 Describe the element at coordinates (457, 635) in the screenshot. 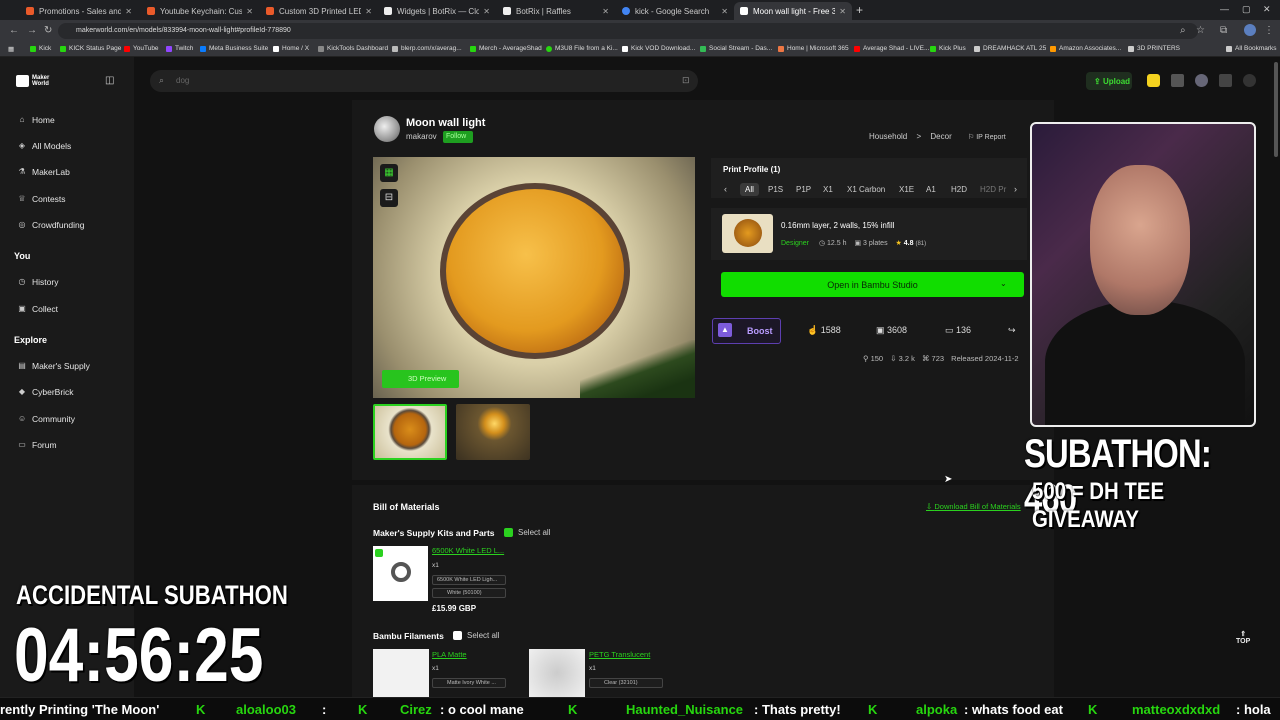

I see `checkbox-unchecked` at that location.